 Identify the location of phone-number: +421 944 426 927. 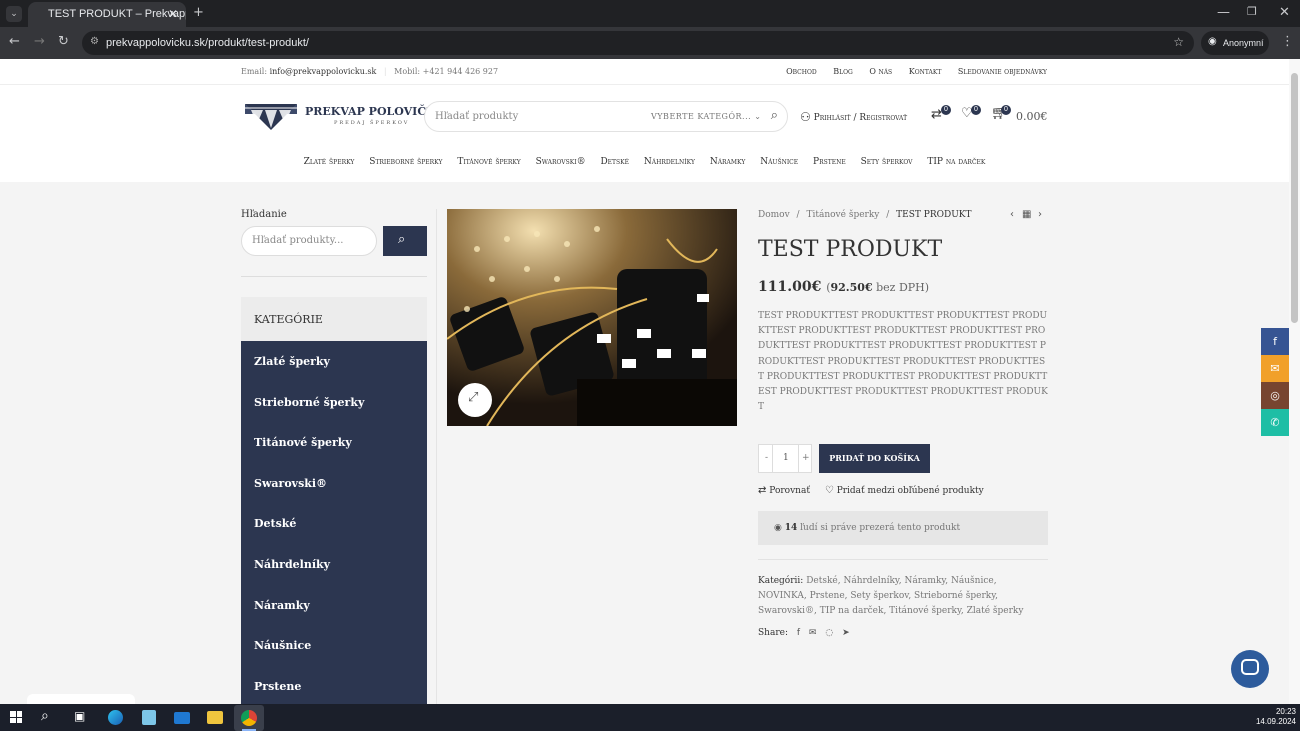
(460, 71).